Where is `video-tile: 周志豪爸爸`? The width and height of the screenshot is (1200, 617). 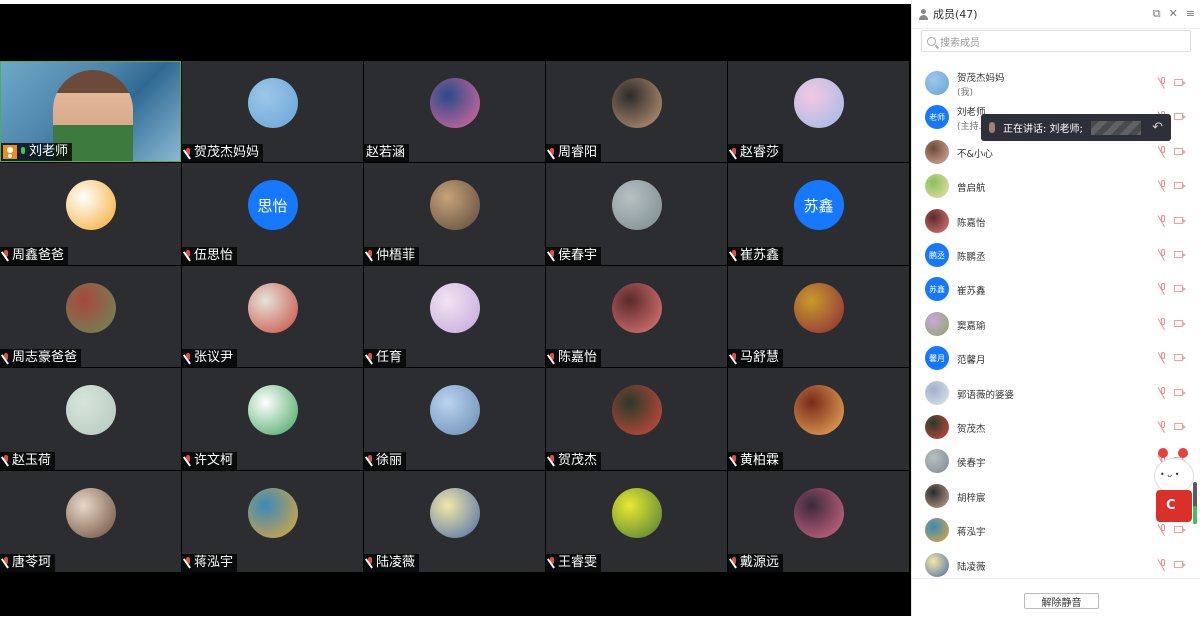
video-tile: 周志豪爸爸 is located at coordinates (90, 316).